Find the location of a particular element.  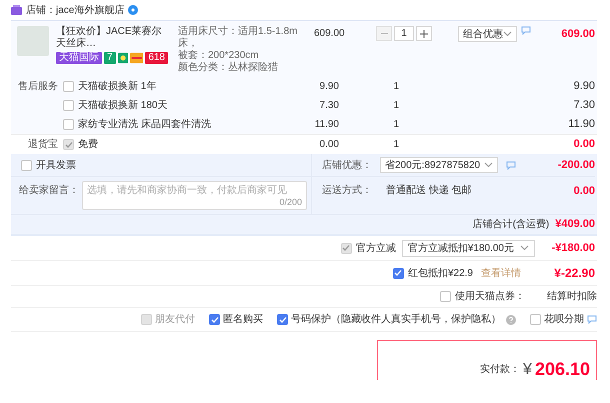

plus-icon is located at coordinates (424, 34).